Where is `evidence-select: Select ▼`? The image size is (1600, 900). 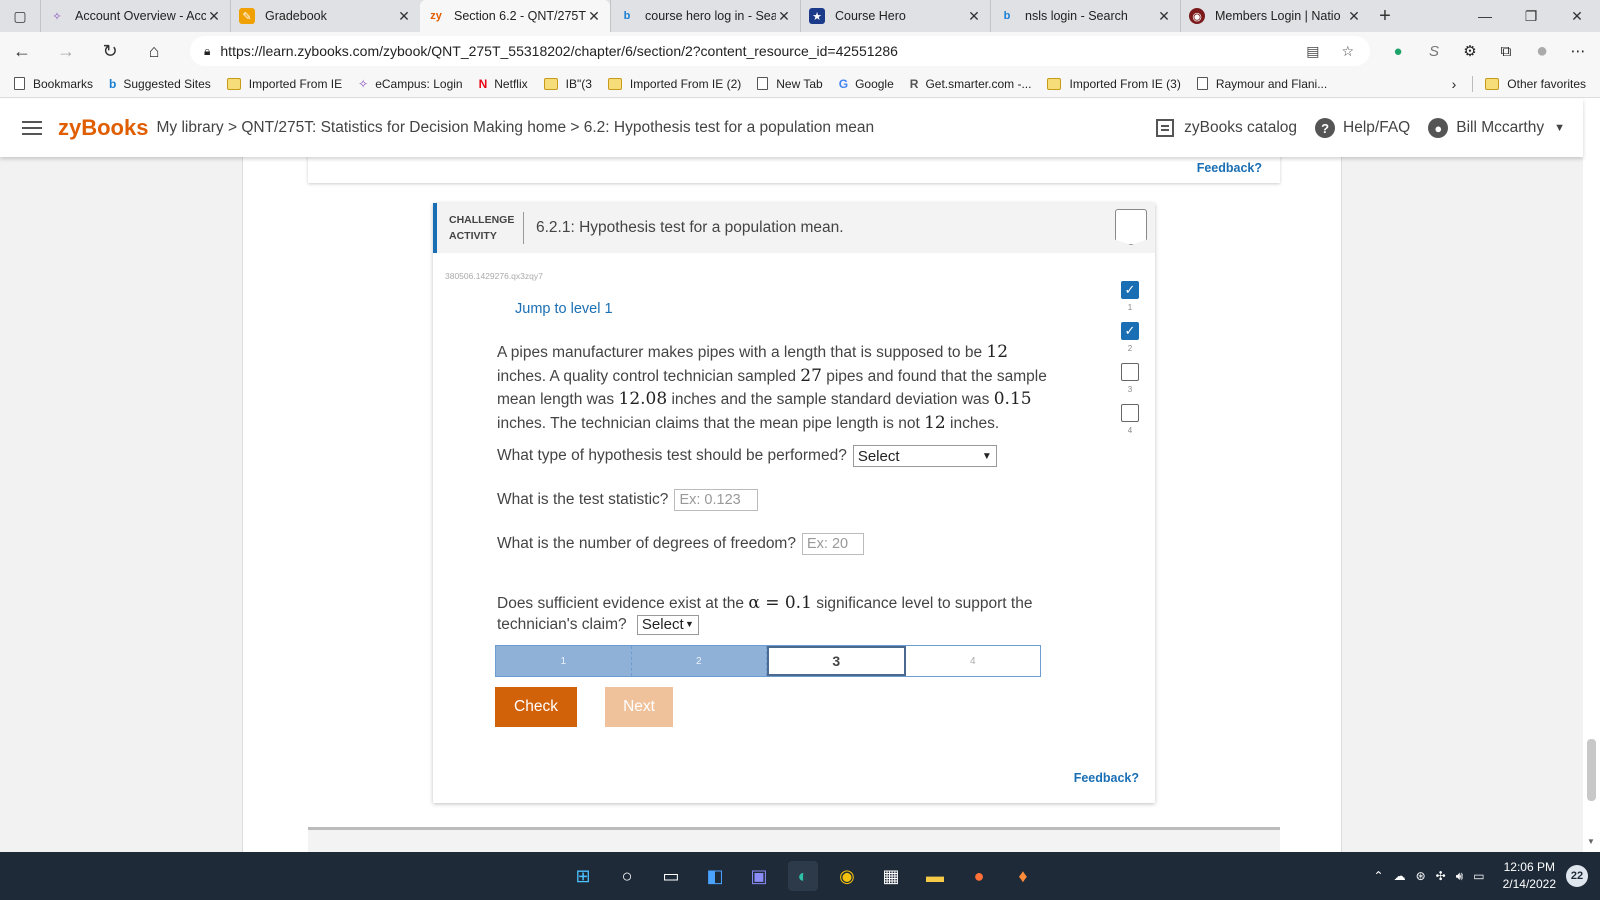
evidence-select: Select ▼ is located at coordinates (667, 624).